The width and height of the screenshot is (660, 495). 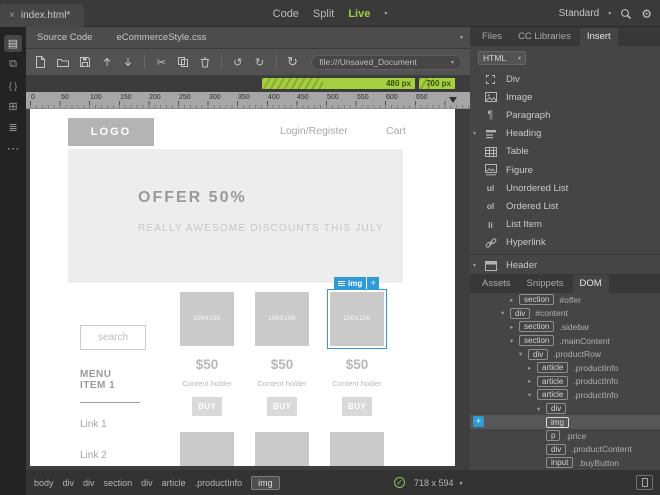 I want to click on related-files-menu-icon: ▾, so click(x=461, y=37).